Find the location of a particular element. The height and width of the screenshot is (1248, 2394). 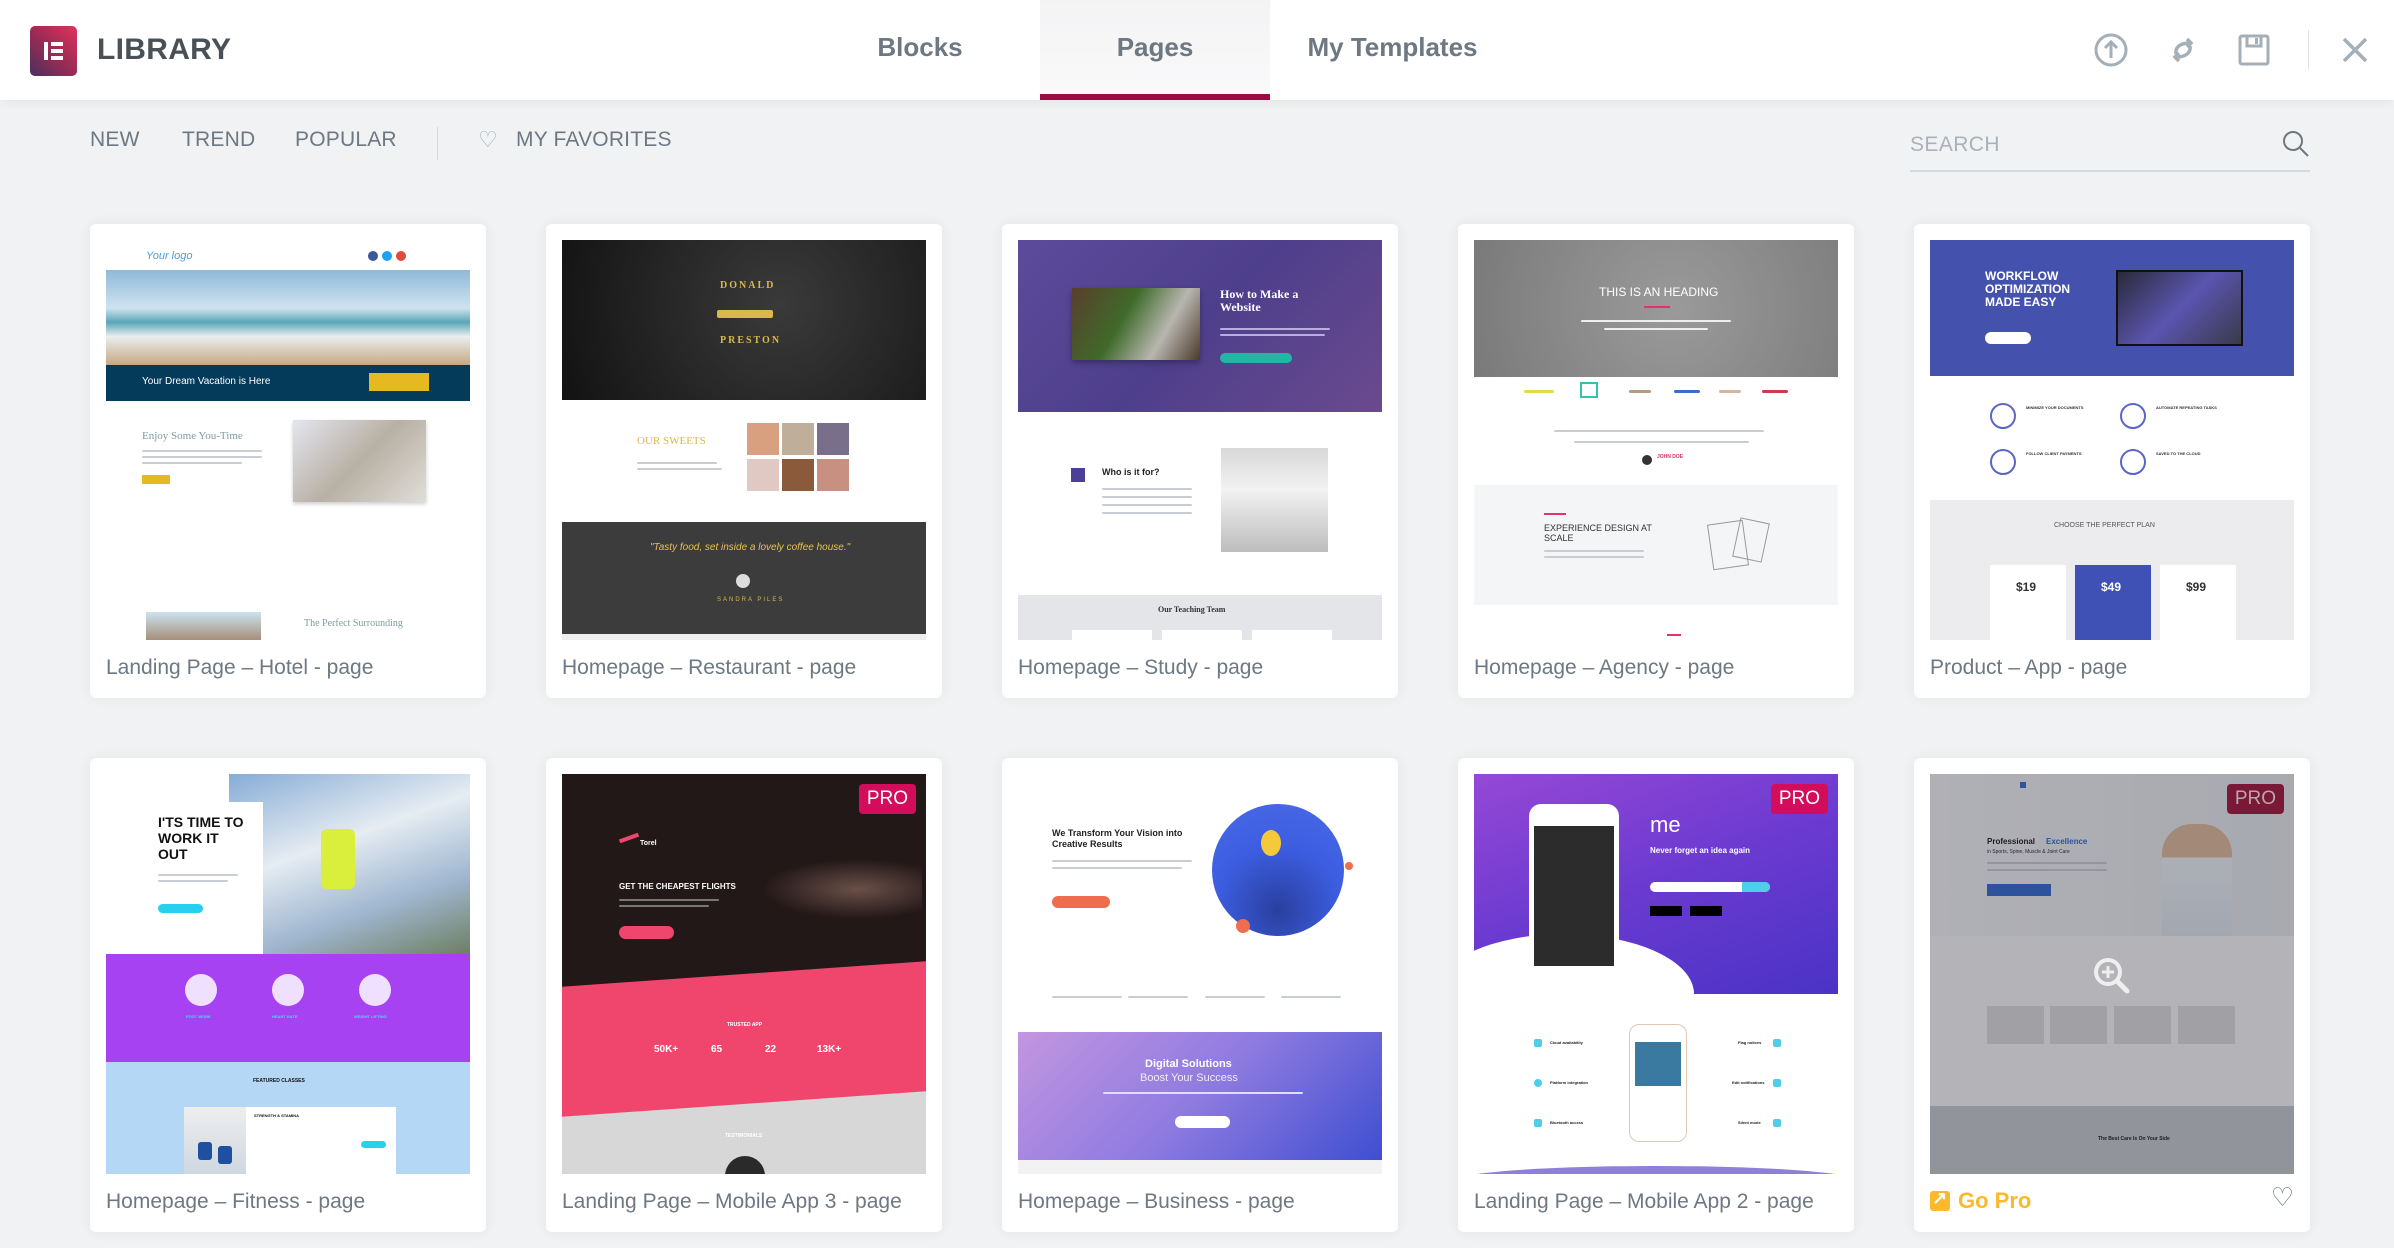

thumb-text: Digital Solutions is located at coordinates (1188, 1064).